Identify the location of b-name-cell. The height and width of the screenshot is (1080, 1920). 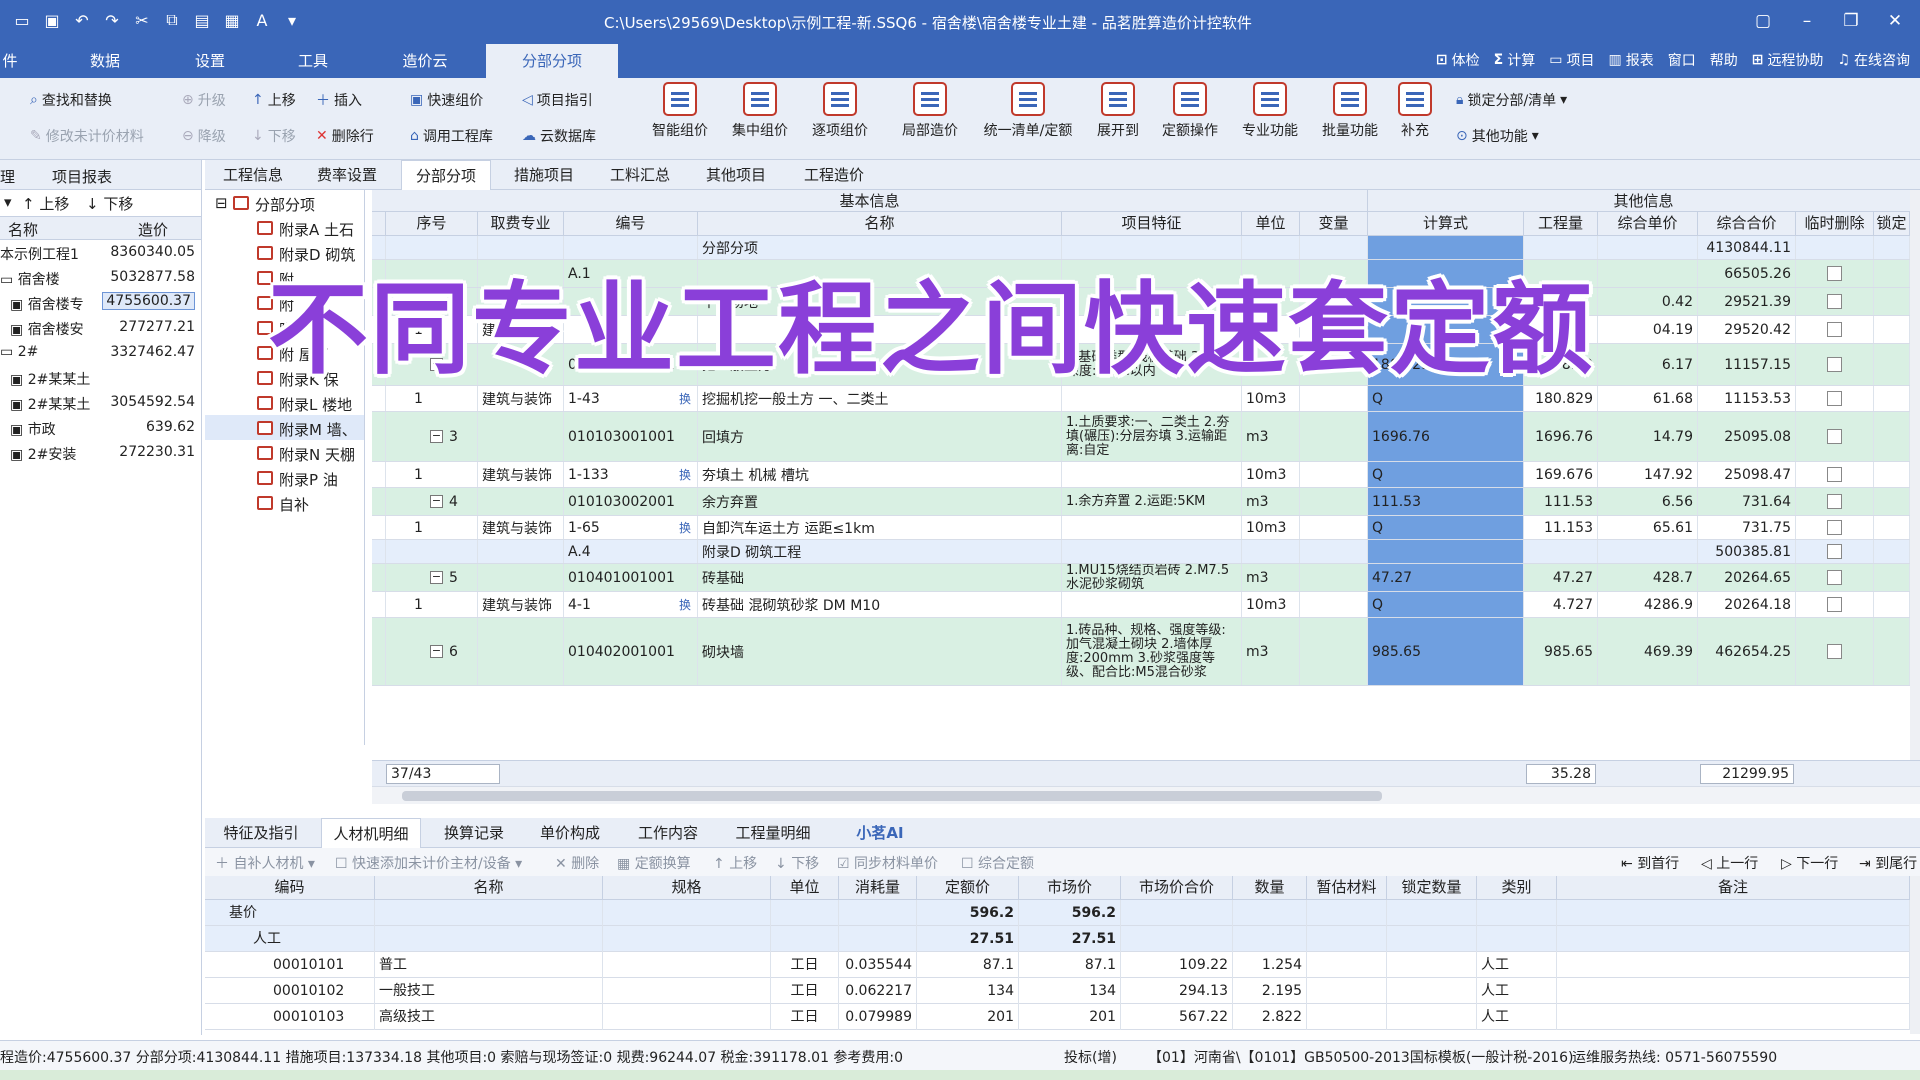
(489, 939).